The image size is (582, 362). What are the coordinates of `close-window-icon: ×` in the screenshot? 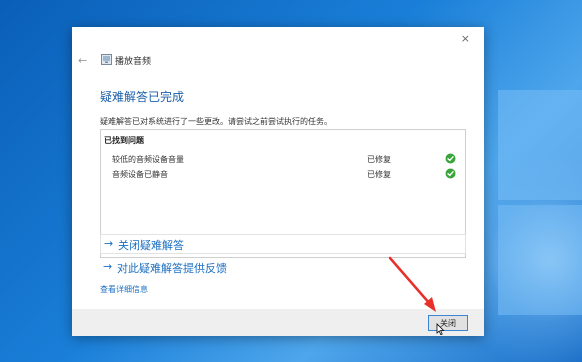 It's located at (465, 38).